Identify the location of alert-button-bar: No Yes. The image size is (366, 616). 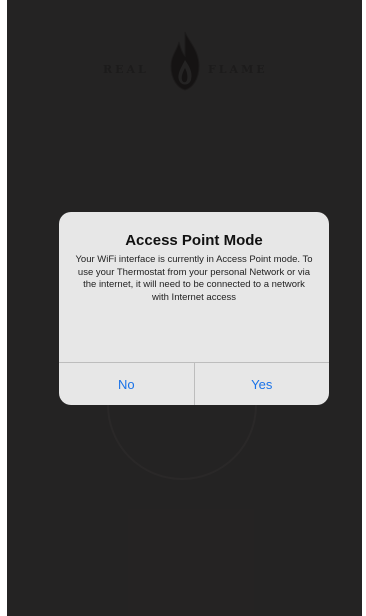
(194, 383).